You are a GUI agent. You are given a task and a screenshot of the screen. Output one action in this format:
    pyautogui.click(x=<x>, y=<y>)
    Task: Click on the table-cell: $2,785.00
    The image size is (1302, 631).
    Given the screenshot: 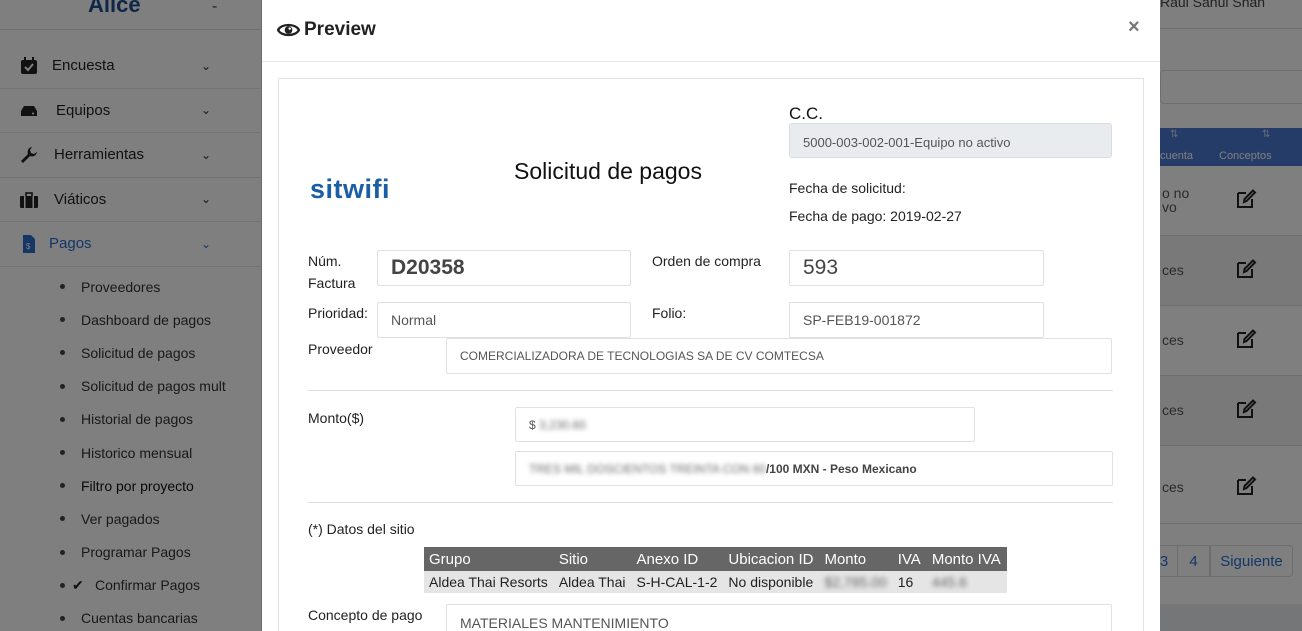 What is the action you would take?
    pyautogui.click(x=856, y=582)
    